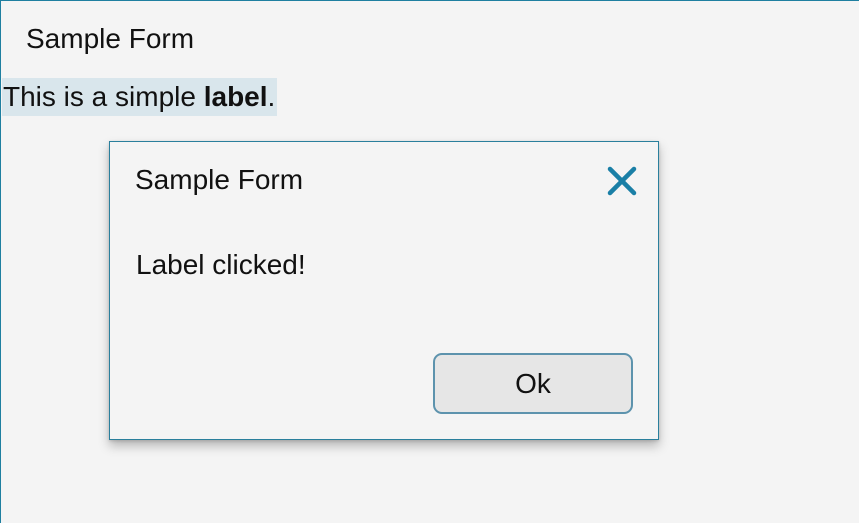 The width and height of the screenshot is (859, 523). I want to click on dialog-message: Label clicked!, so click(221, 264).